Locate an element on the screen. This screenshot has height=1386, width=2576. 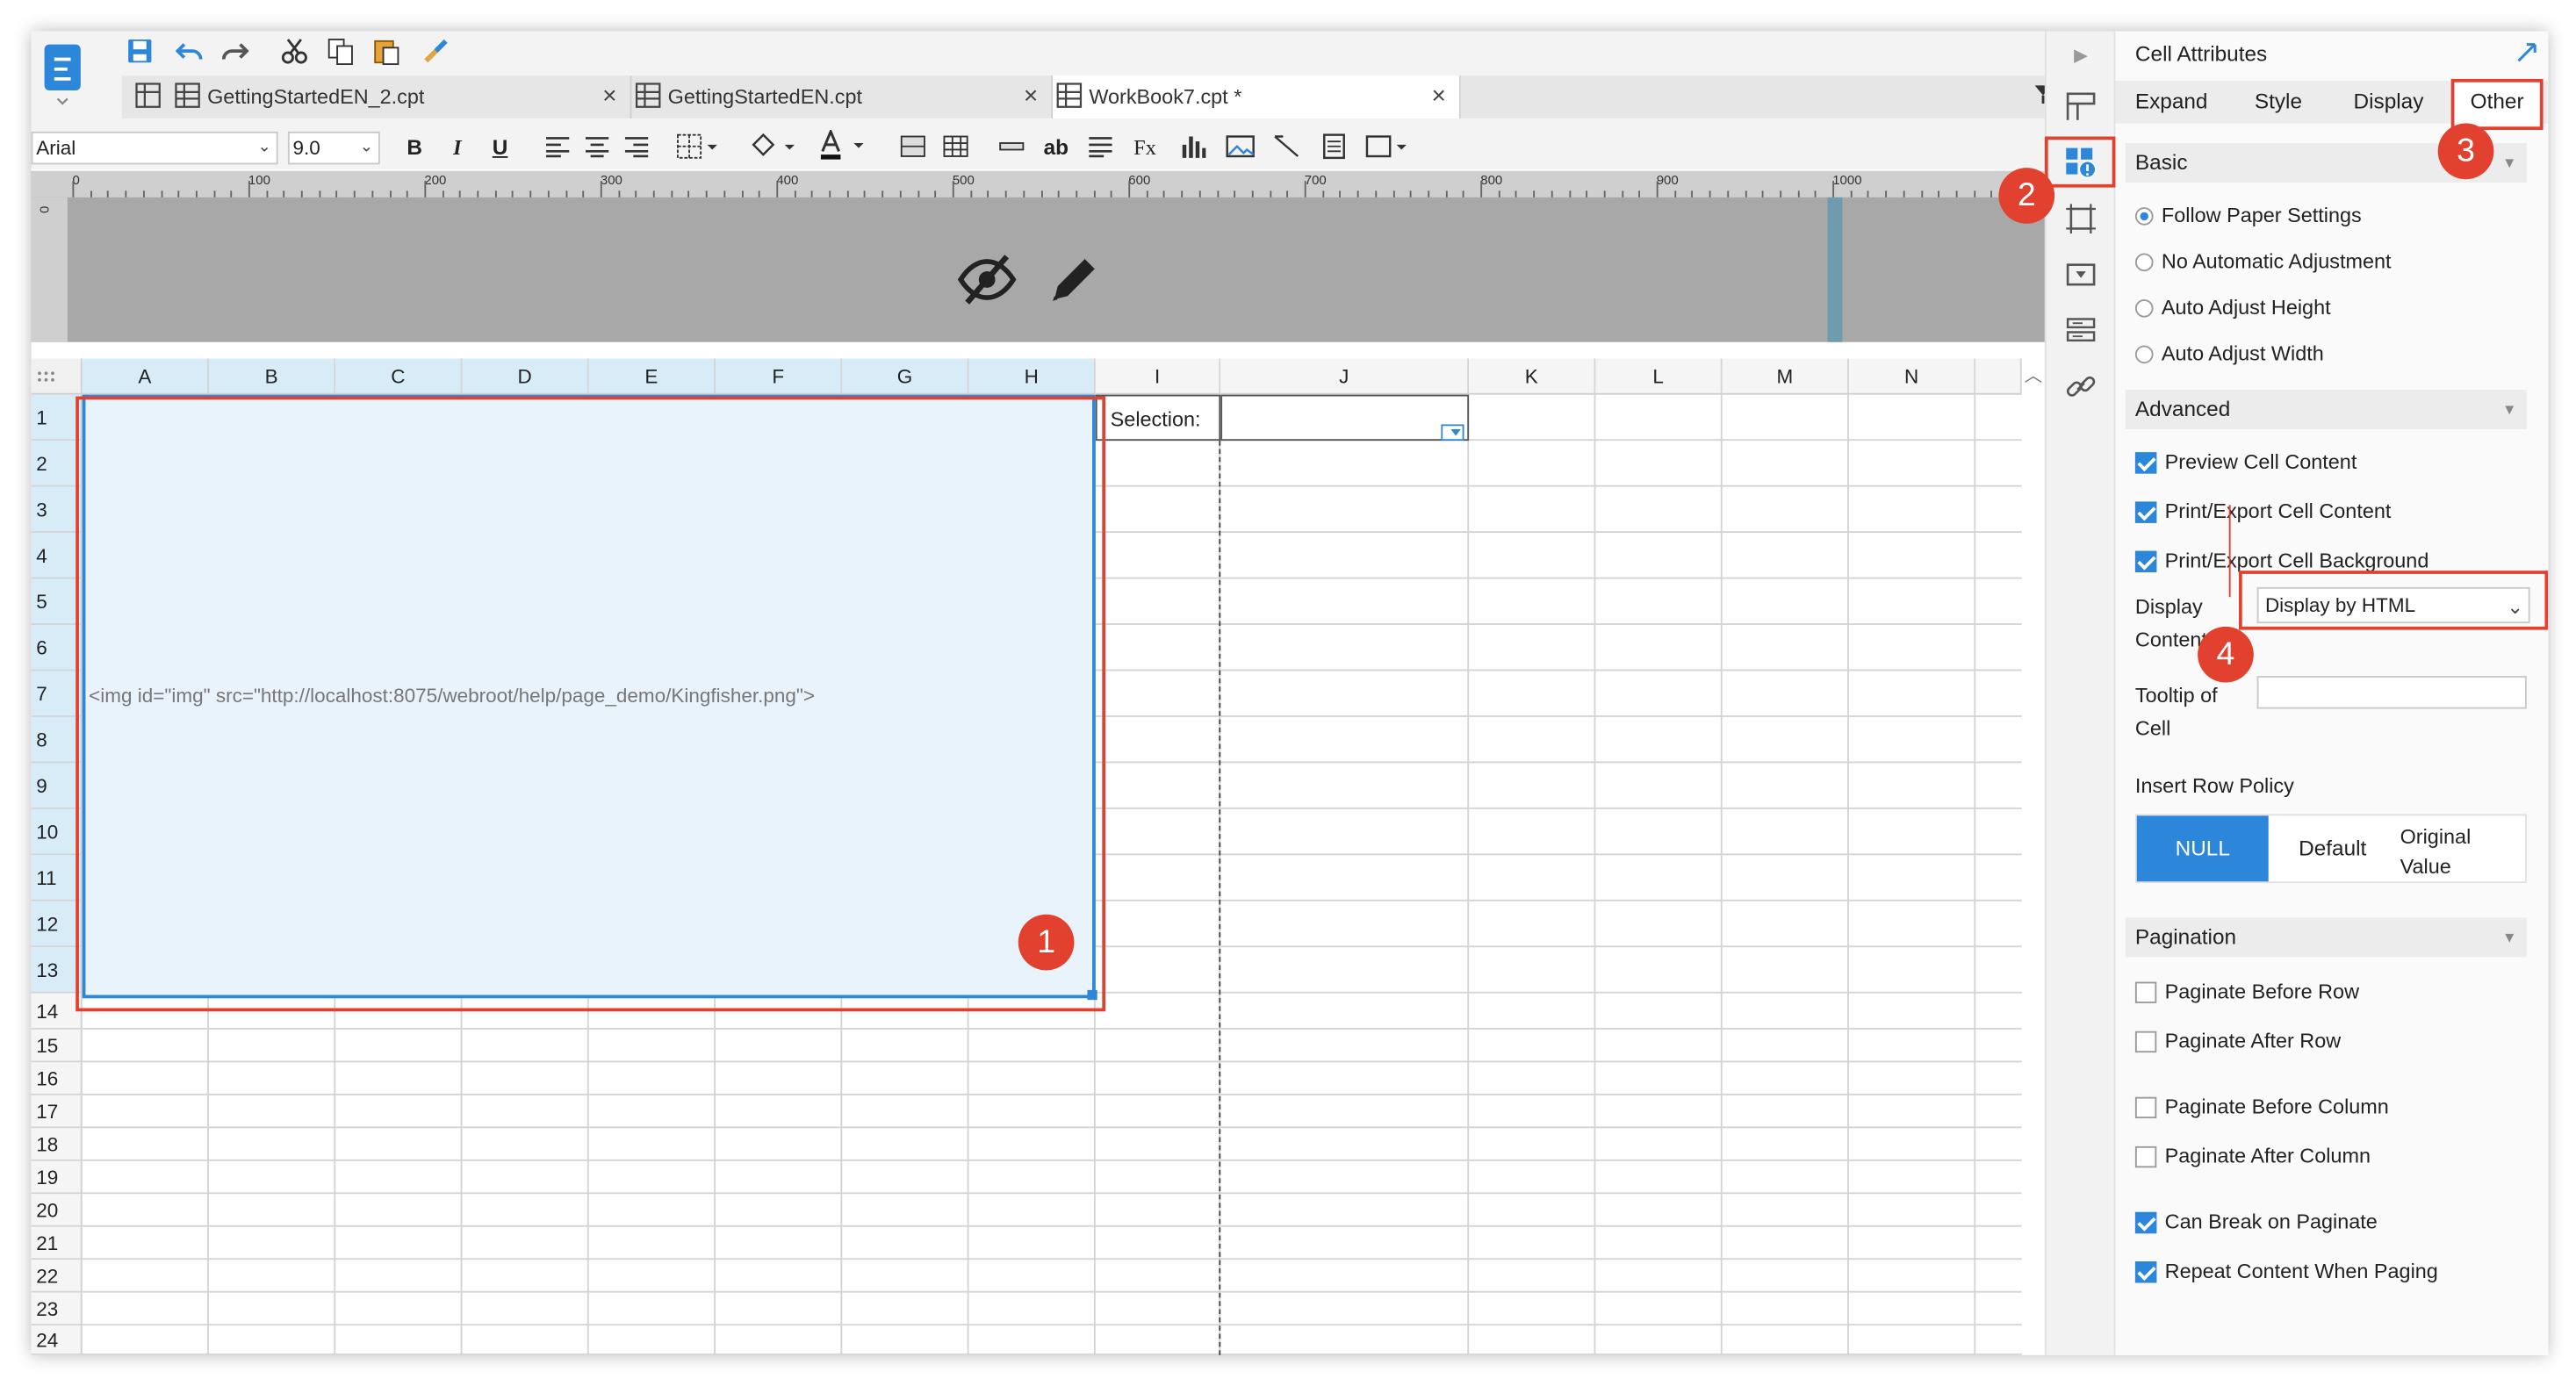
insert-float-icon is located at coordinates (1386, 150).